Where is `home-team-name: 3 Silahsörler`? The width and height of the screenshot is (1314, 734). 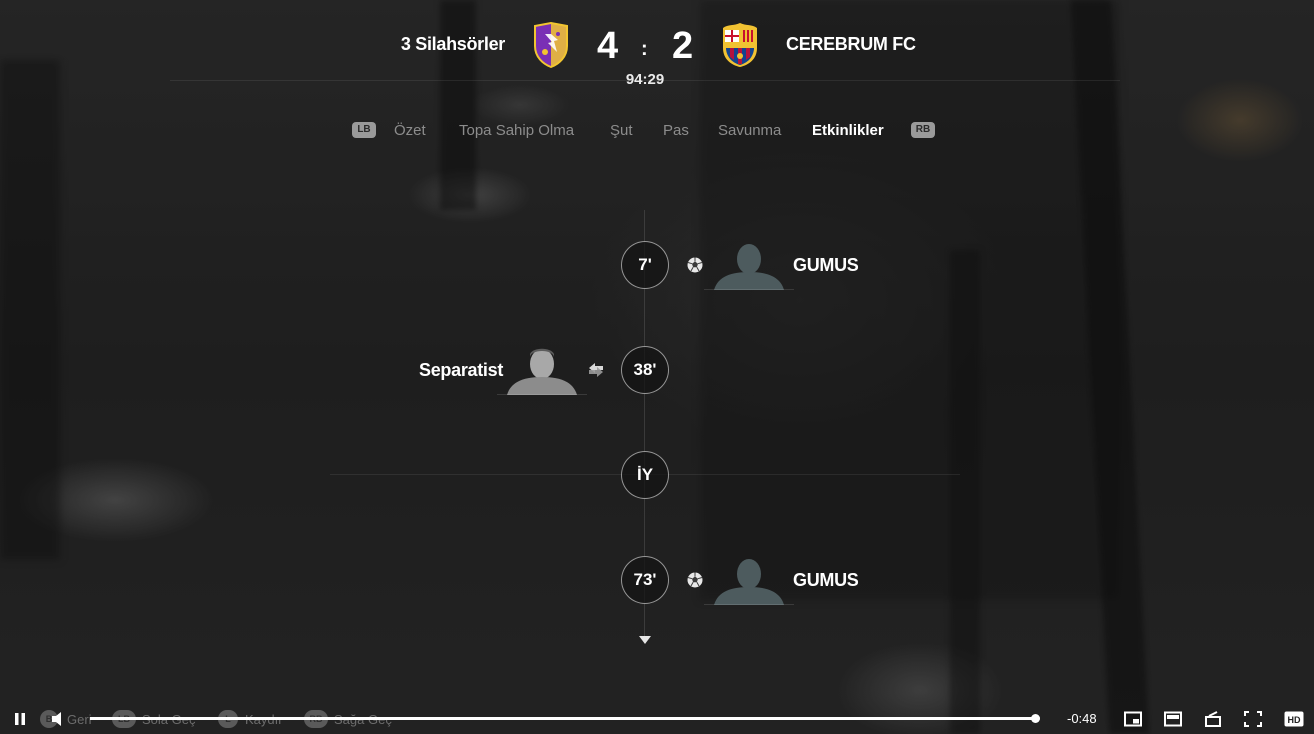
home-team-name: 3 Silahsörler is located at coordinates (452, 44).